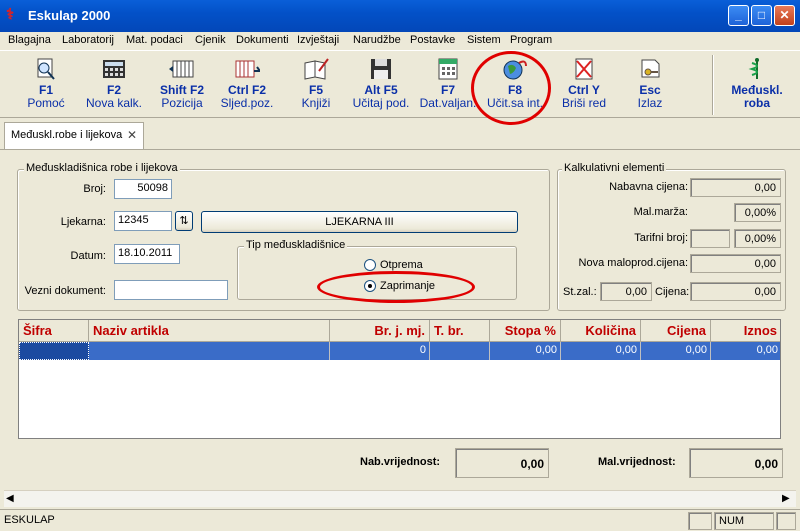 This screenshot has height=531, width=800. Describe the element at coordinates (738, 15) in the screenshot. I see `minimize-button: _` at that location.